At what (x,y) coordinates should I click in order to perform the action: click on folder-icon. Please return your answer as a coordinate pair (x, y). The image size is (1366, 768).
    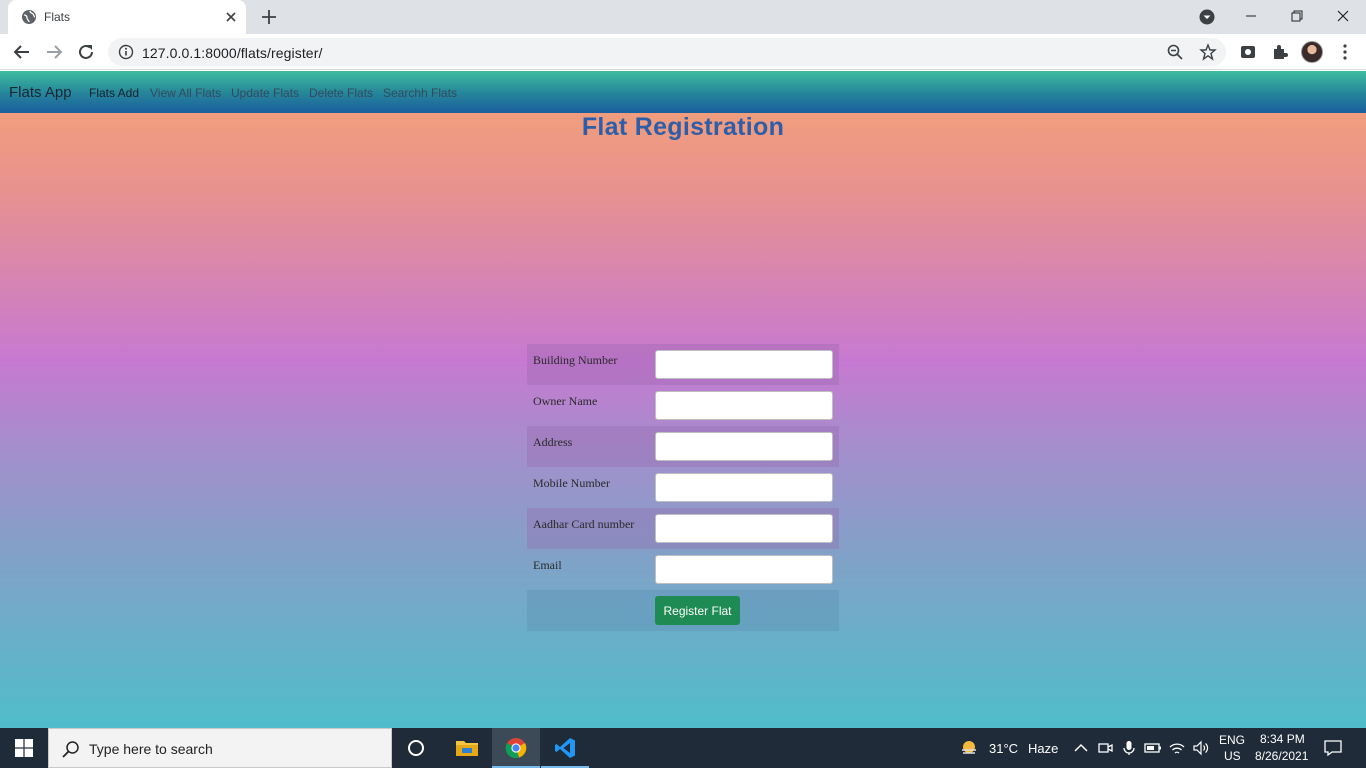
    Looking at the image, I should click on (467, 748).